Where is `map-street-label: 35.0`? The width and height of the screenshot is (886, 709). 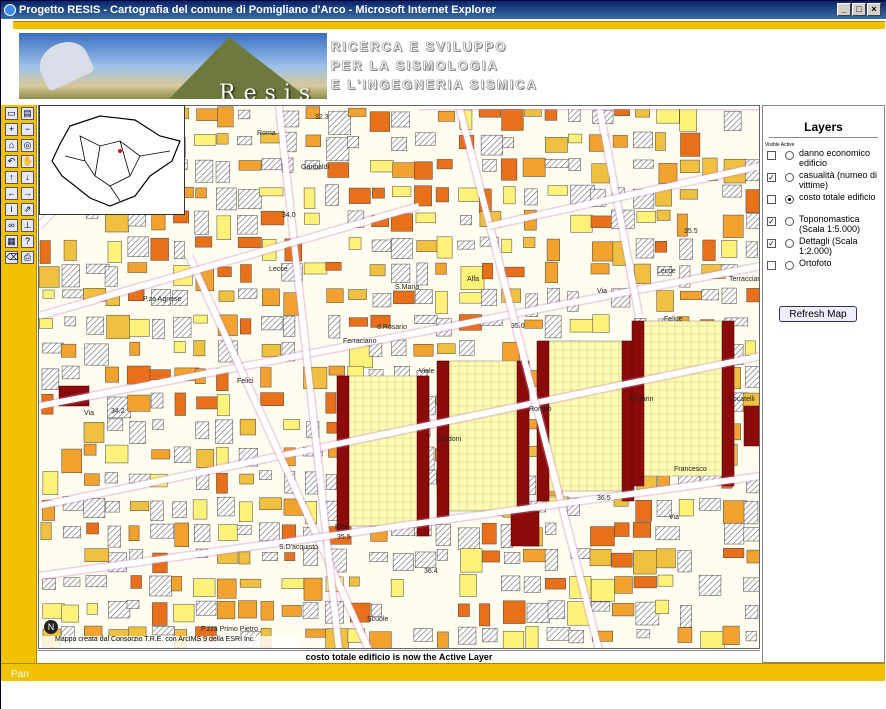 map-street-label: 35.0 is located at coordinates (518, 326).